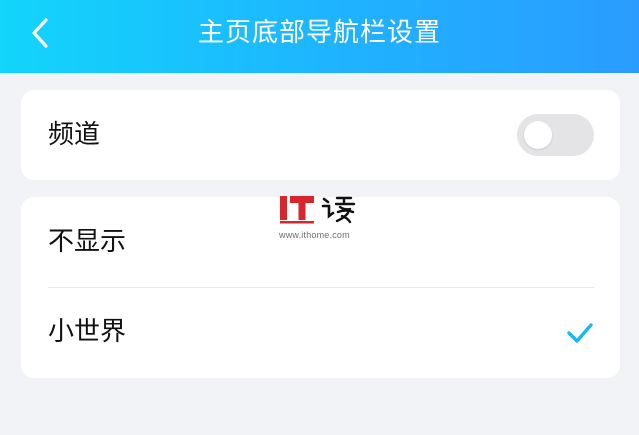 The image size is (639, 435). What do you see at coordinates (580, 333) in the screenshot?
I see `checkmark-icon` at bounding box center [580, 333].